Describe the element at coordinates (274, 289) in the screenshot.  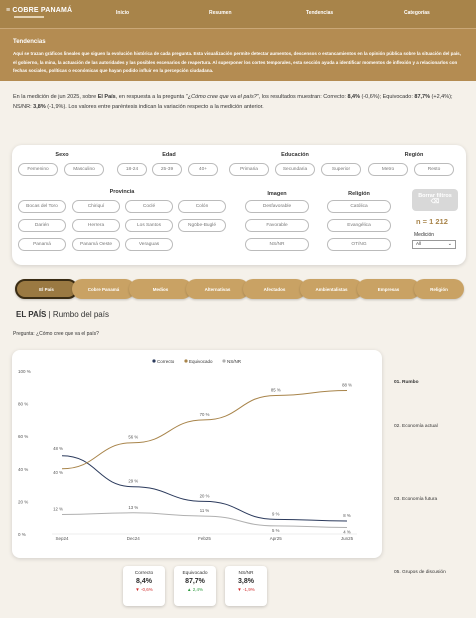
I see `tab-afectados: Afectados` at that location.